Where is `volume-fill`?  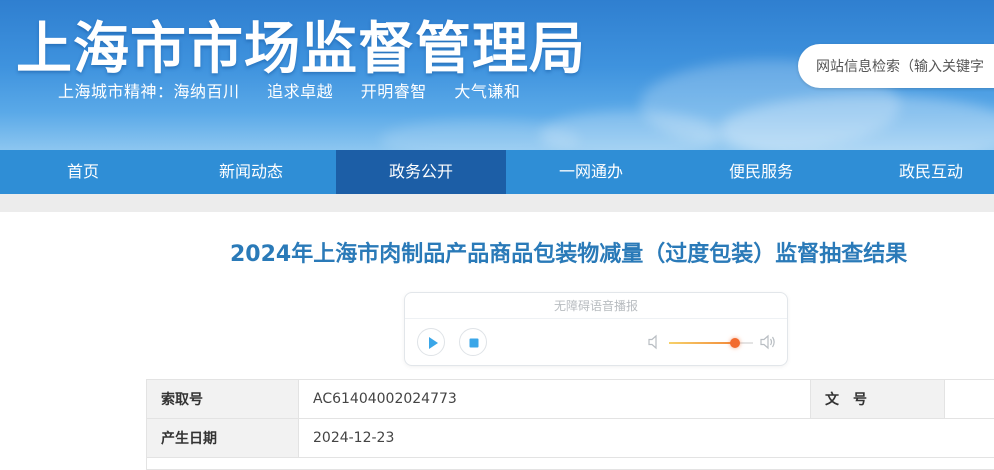 volume-fill is located at coordinates (702, 343).